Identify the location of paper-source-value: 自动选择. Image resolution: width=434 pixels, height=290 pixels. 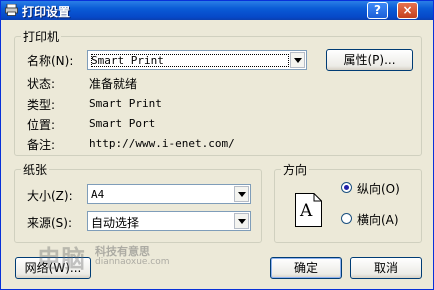
(115, 223).